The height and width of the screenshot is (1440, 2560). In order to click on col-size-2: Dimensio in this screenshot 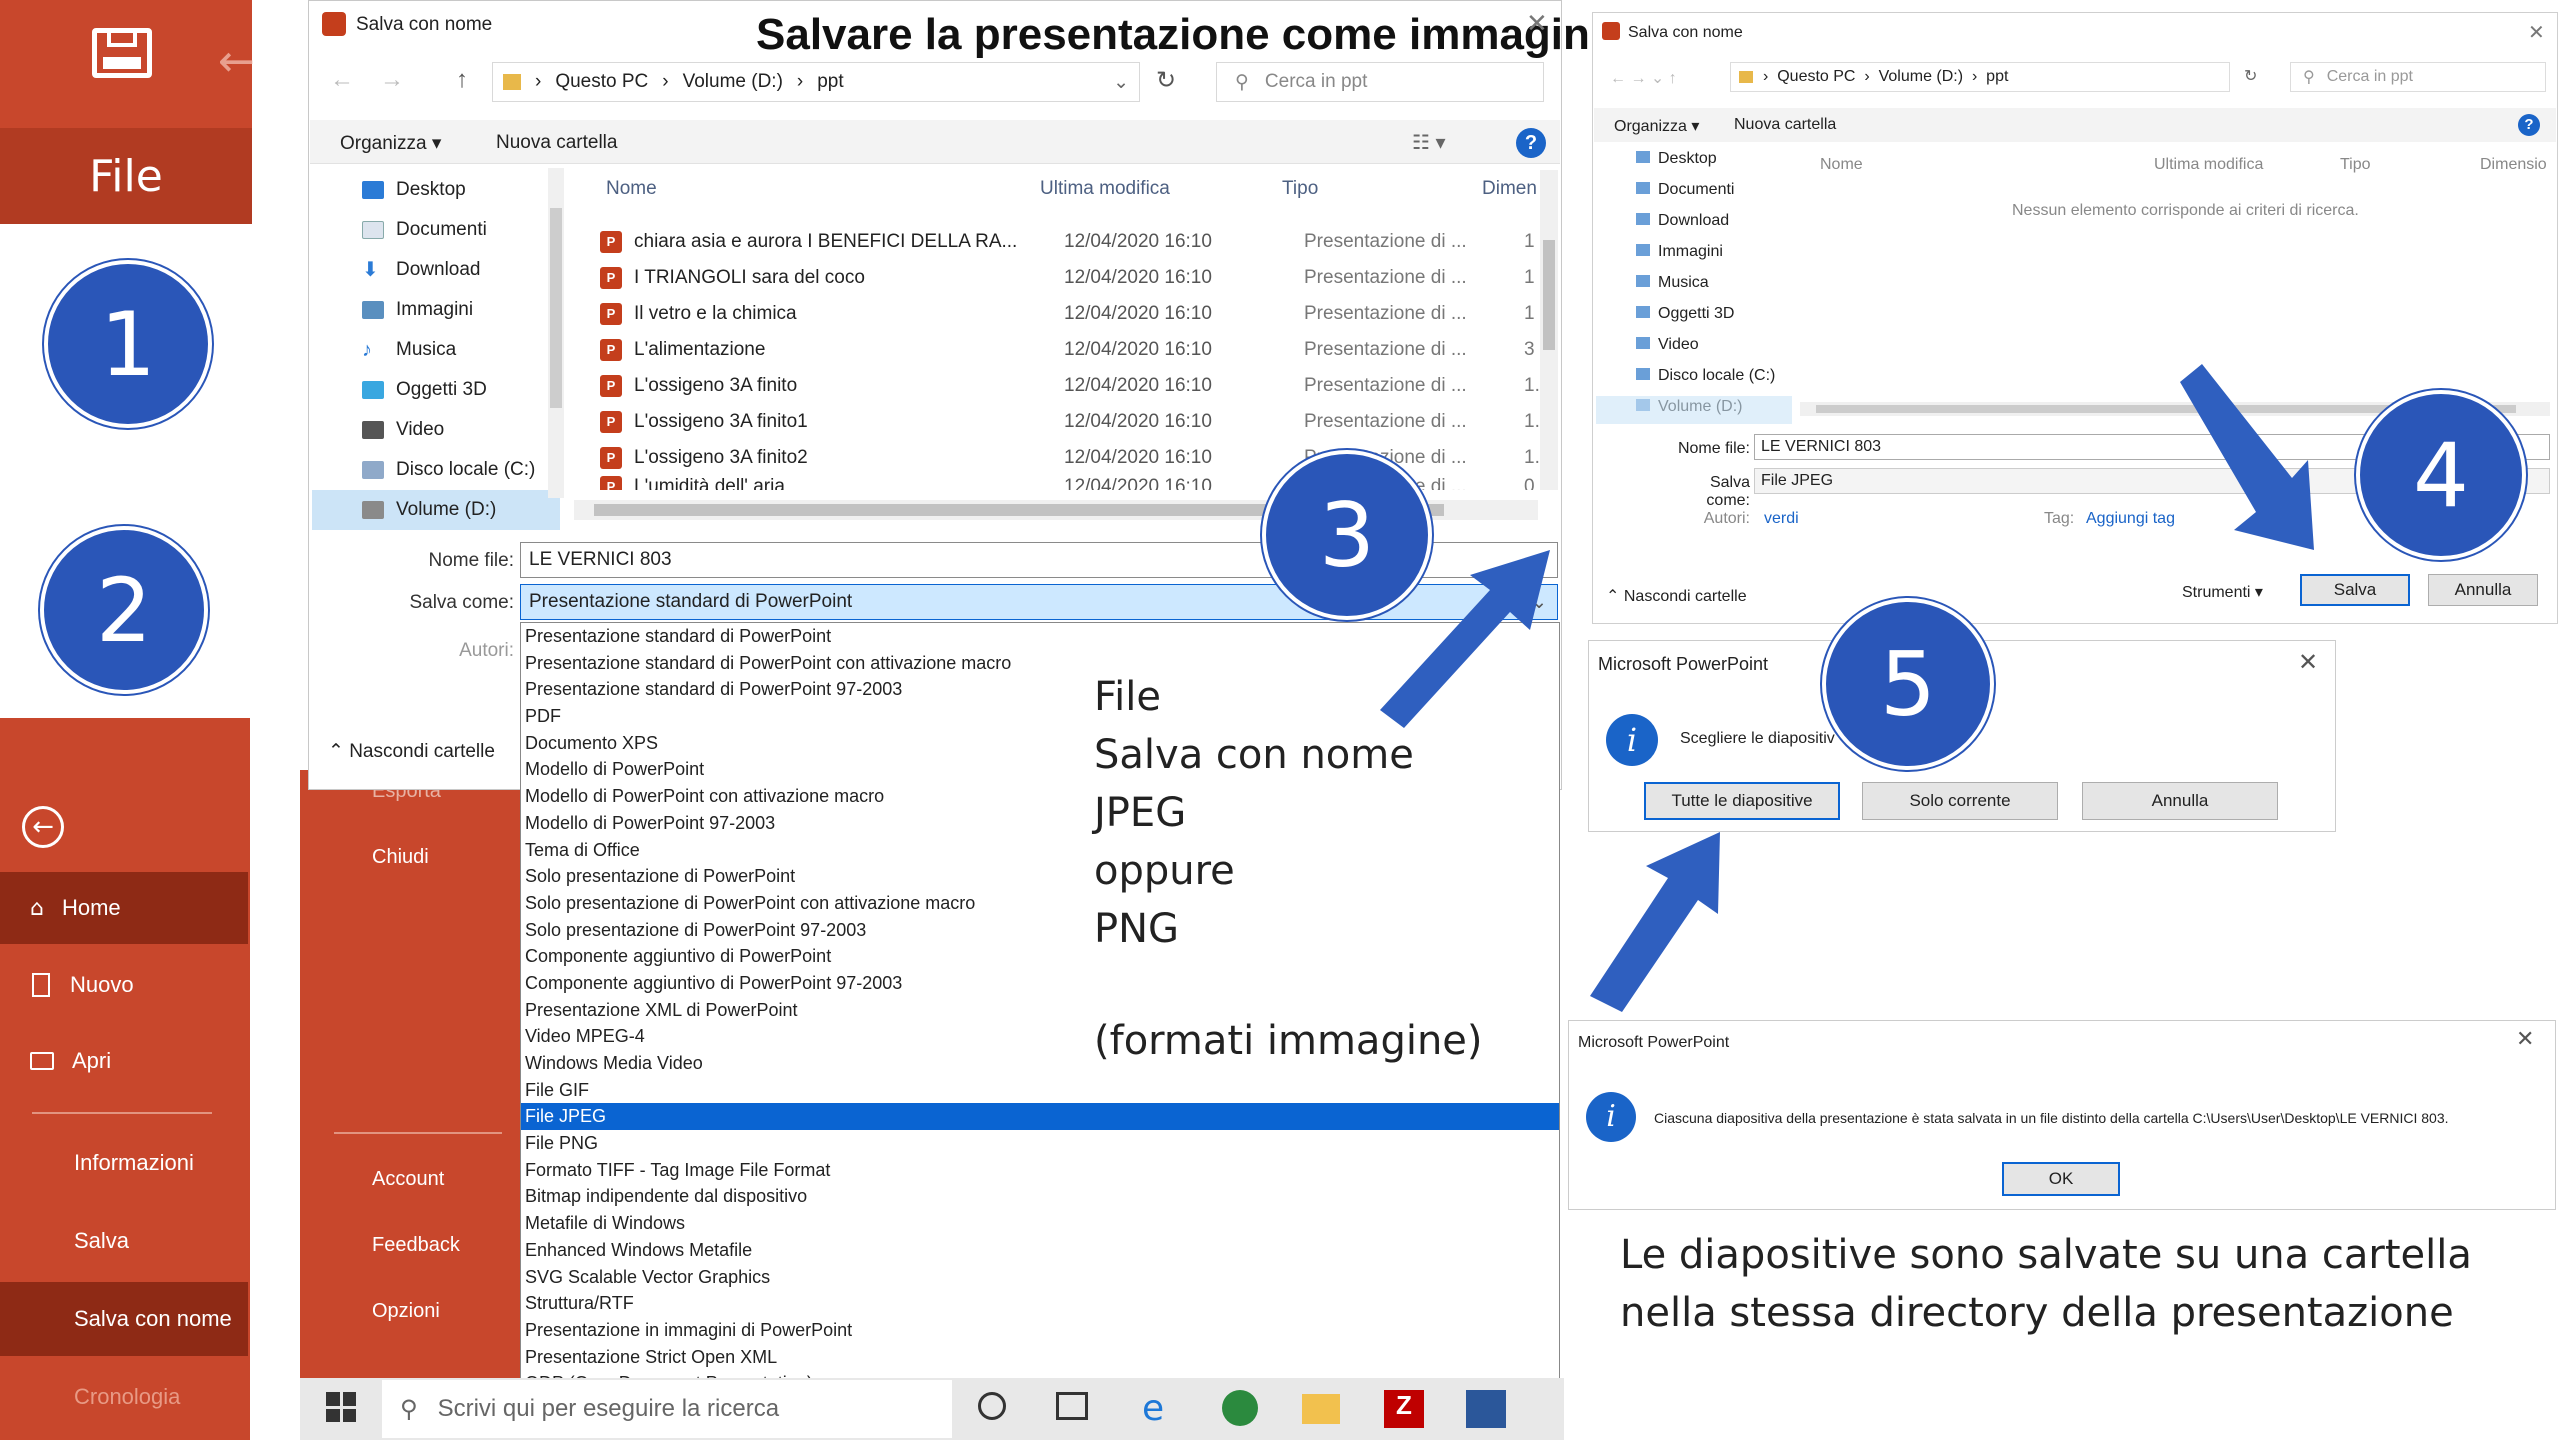, I will do `click(2513, 165)`.